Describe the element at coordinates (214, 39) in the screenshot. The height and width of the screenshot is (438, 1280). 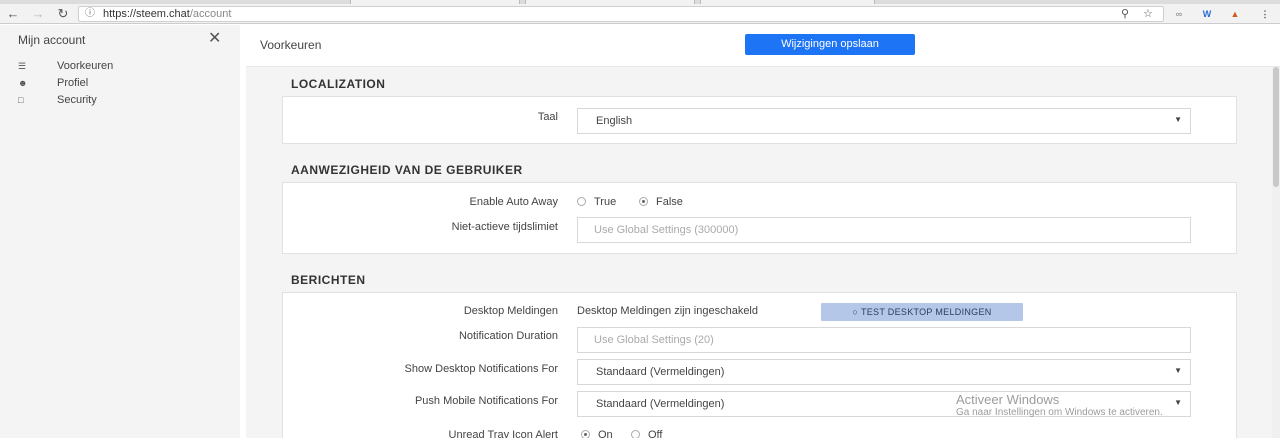
I see `close-icon: ✕` at that location.